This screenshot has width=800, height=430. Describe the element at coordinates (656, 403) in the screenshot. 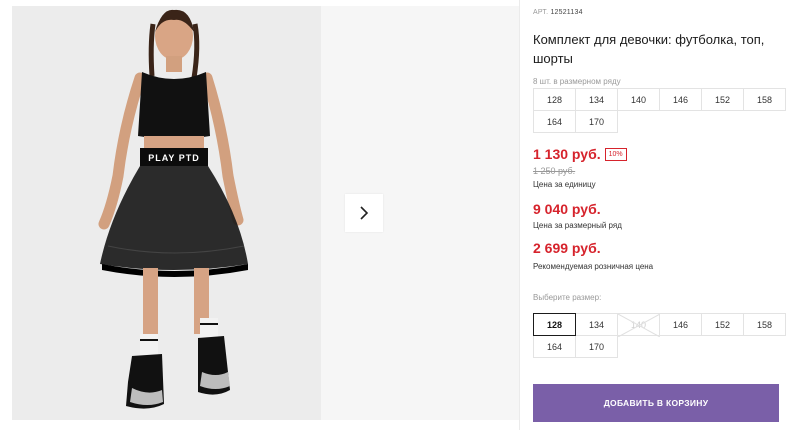

I see `add-to-cart-button: ДОБАВИТЬ В КОРЗИНУ` at that location.